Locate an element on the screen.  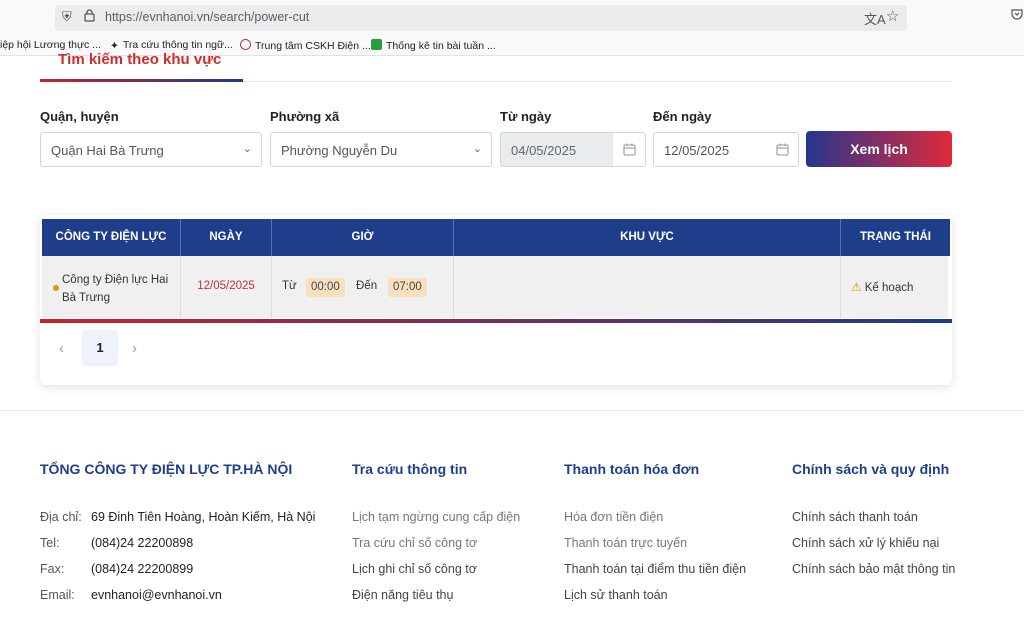
column-header-area: KHU VỰC is located at coordinates (647, 237).